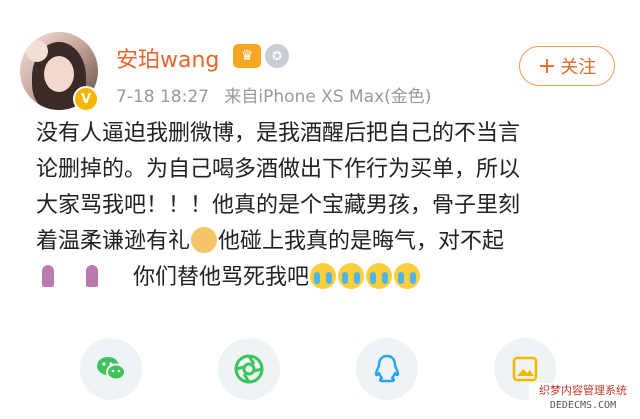 This screenshot has width=640, height=419. I want to click on watermark-title: 织梦内容管理系统, so click(583, 390).